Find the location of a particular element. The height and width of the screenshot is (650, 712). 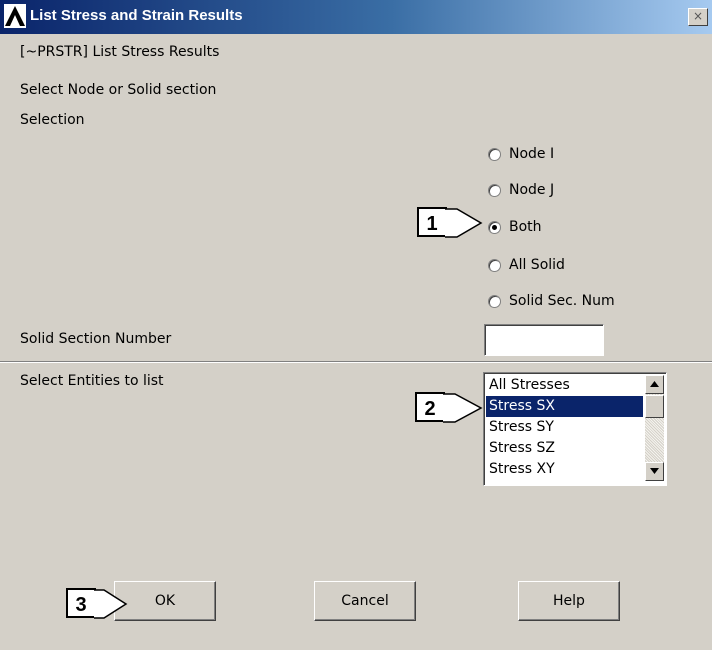

solid-section-number-label: Solid Section Number is located at coordinates (96, 339).